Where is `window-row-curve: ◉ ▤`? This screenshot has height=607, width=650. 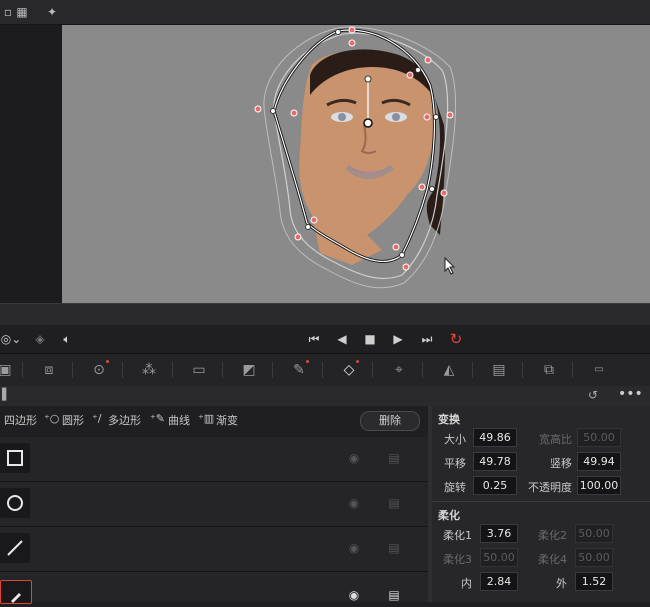 window-row-curve: ◉ ▤ is located at coordinates (214, 588).